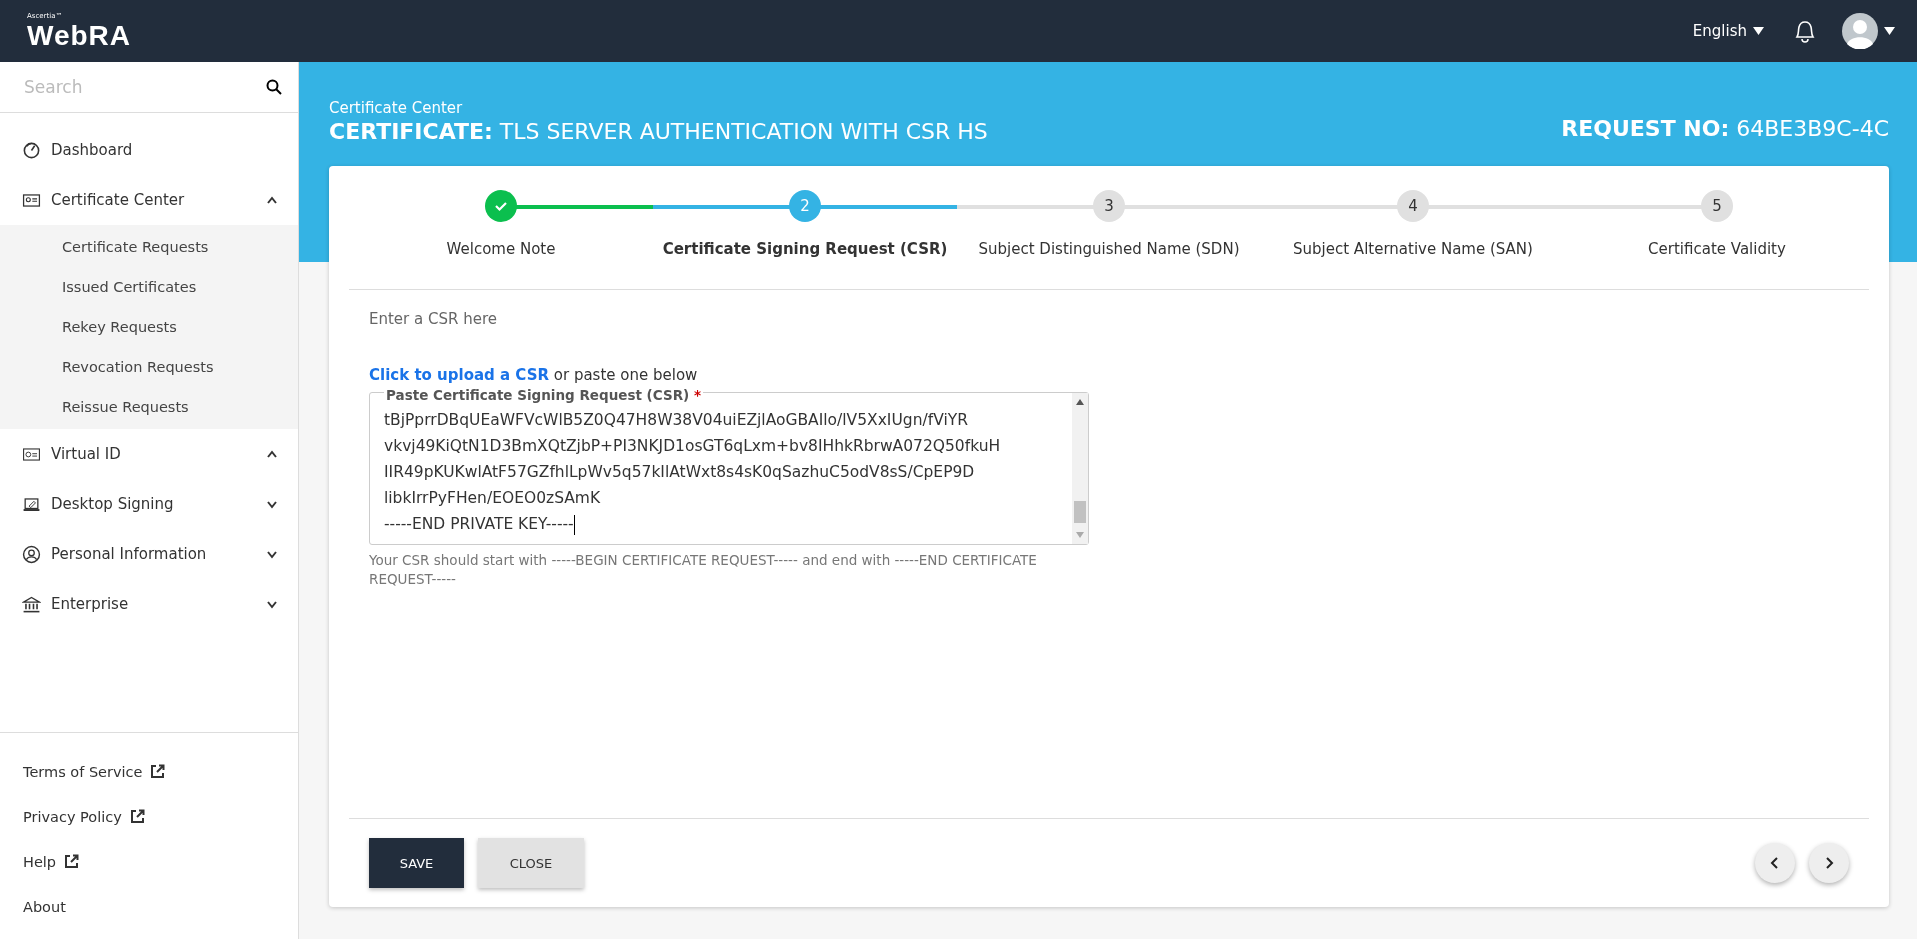  Describe the element at coordinates (31, 604) in the screenshot. I see `bank-icon` at that location.